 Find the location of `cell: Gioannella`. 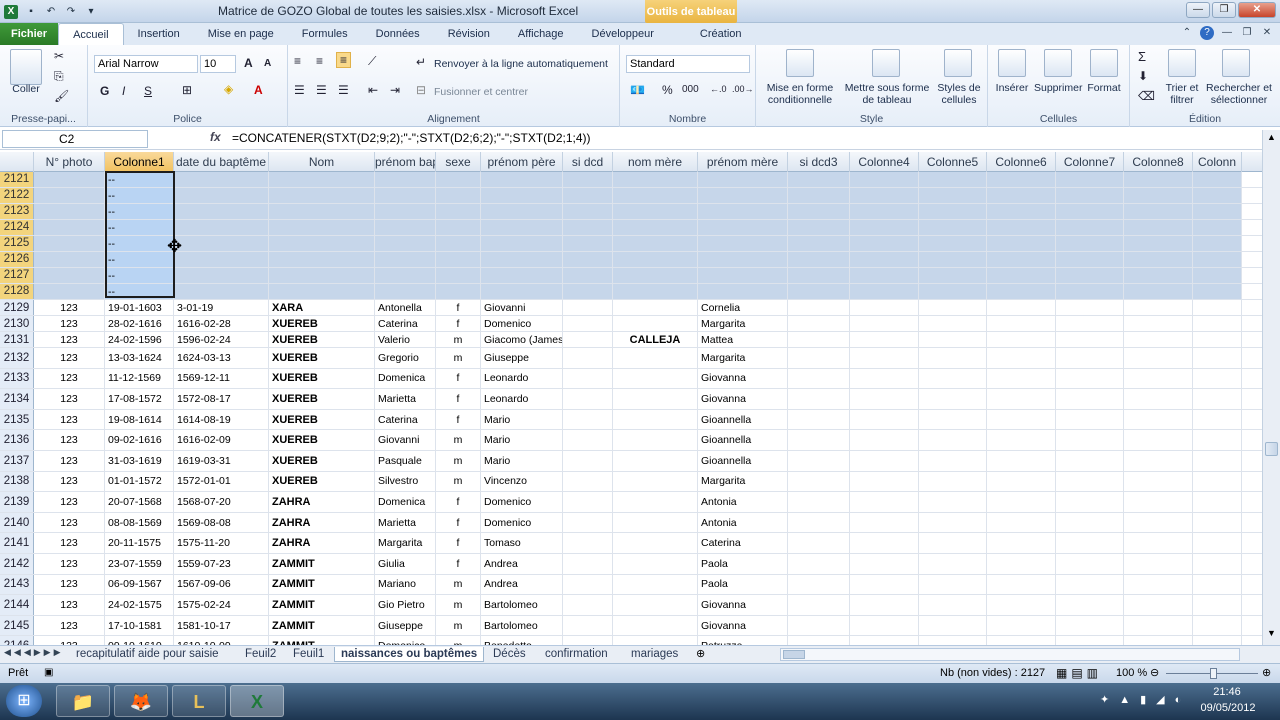

cell: Gioannella is located at coordinates (743, 460).